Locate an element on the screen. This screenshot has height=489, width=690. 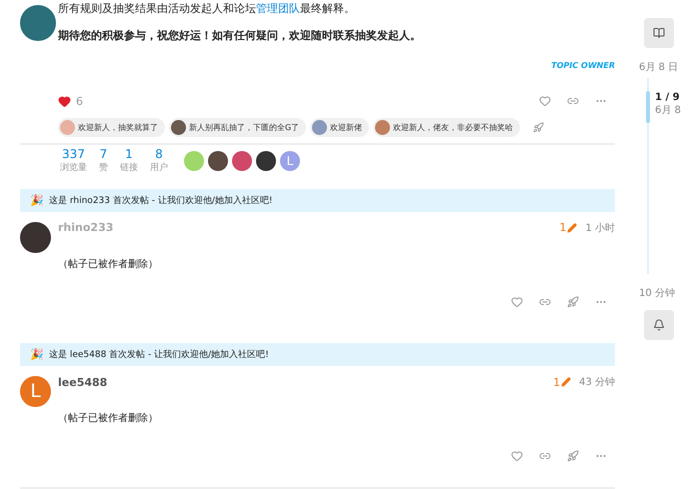
book-icon is located at coordinates (659, 33).